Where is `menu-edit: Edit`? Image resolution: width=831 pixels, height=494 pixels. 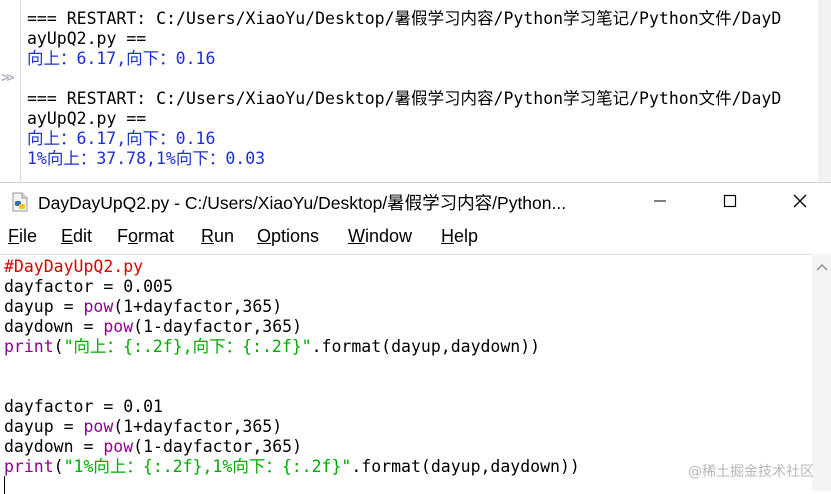
menu-edit: Edit is located at coordinates (76, 236).